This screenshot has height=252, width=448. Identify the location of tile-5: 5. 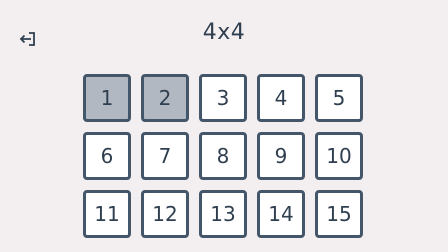
(339, 98).